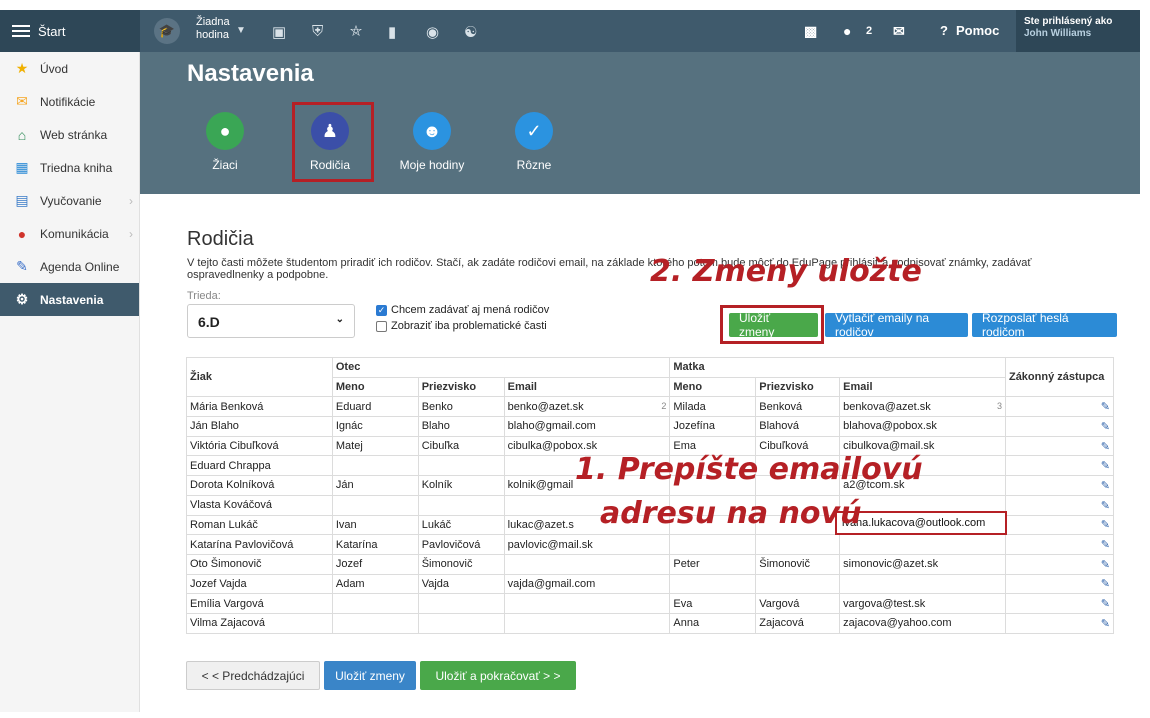 This screenshot has width=1150, height=718. Describe the element at coordinates (370, 675) in the screenshot. I see `save-bottom-button: Uložiť zmeny` at that location.